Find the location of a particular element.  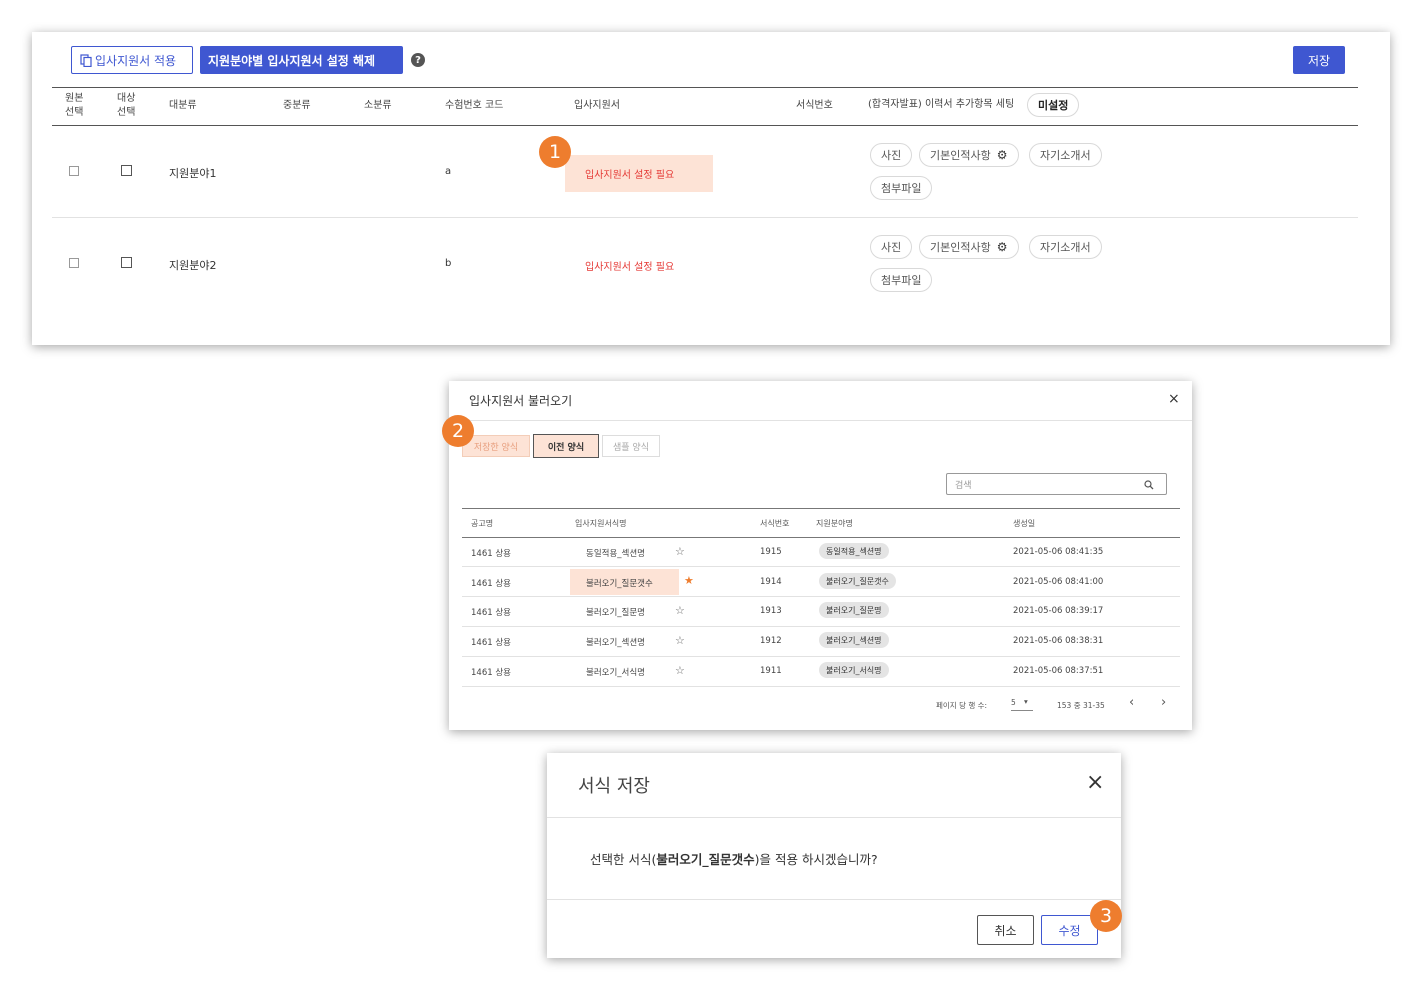

search-input: 검색 is located at coordinates (1056, 484).